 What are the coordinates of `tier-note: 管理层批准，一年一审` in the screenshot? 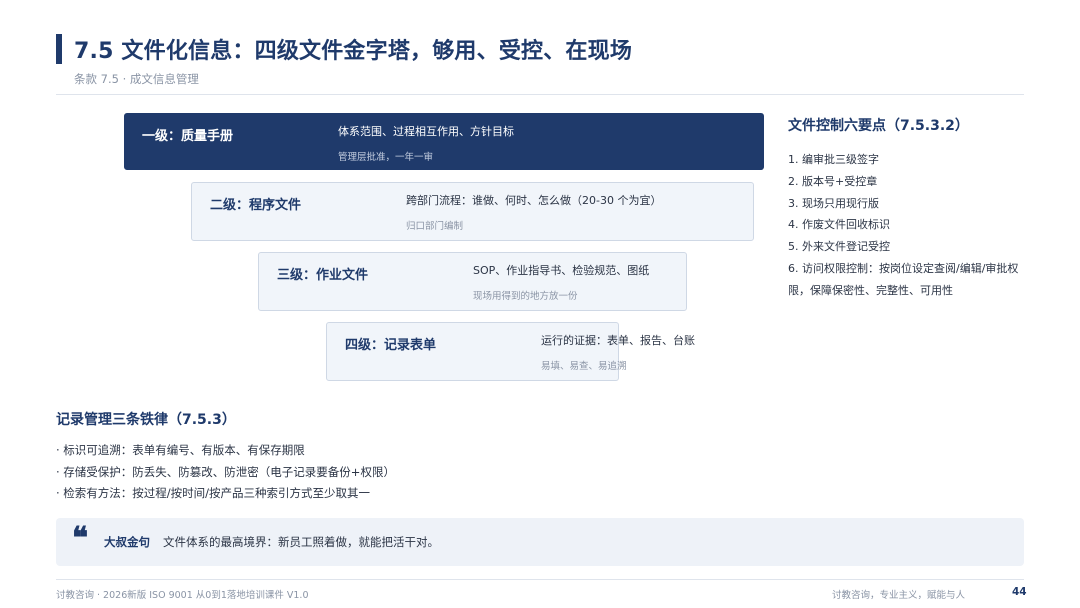 It's located at (386, 157).